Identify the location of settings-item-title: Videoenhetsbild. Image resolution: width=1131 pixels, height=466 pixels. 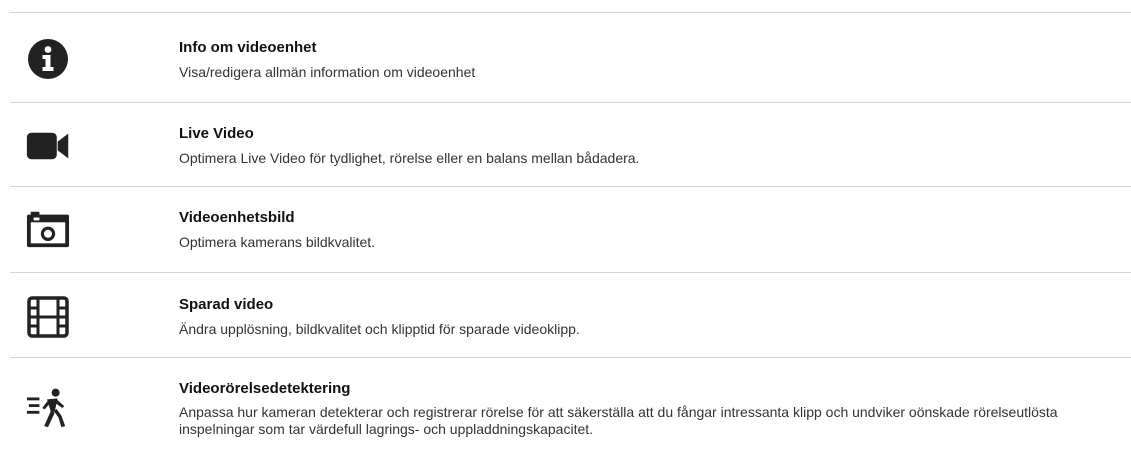
(237, 217).